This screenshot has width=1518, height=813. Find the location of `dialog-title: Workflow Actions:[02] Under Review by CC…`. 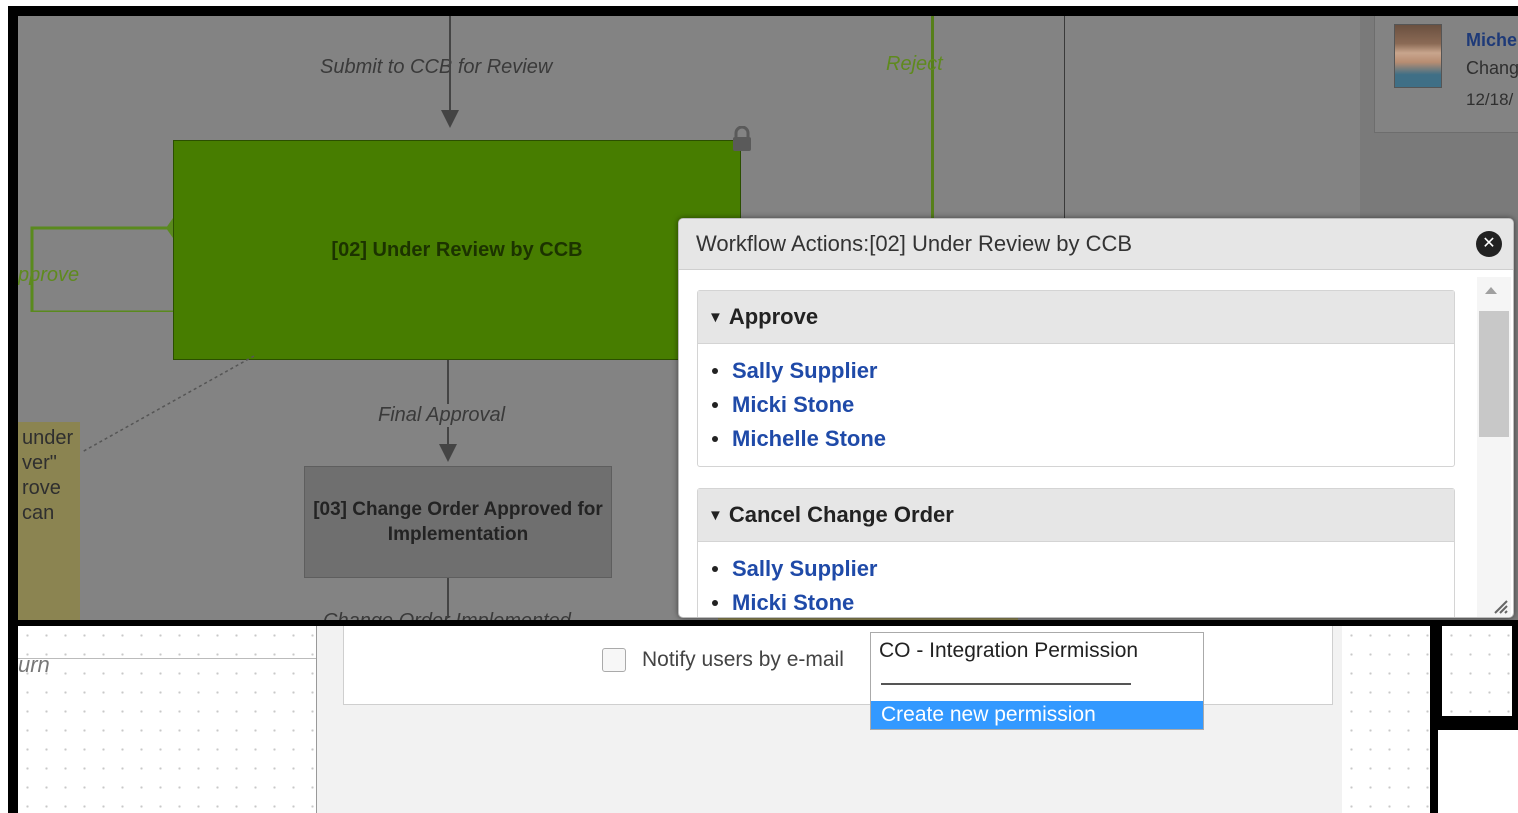

dialog-title: Workflow Actions:[02] Under Review by CC… is located at coordinates (914, 243).